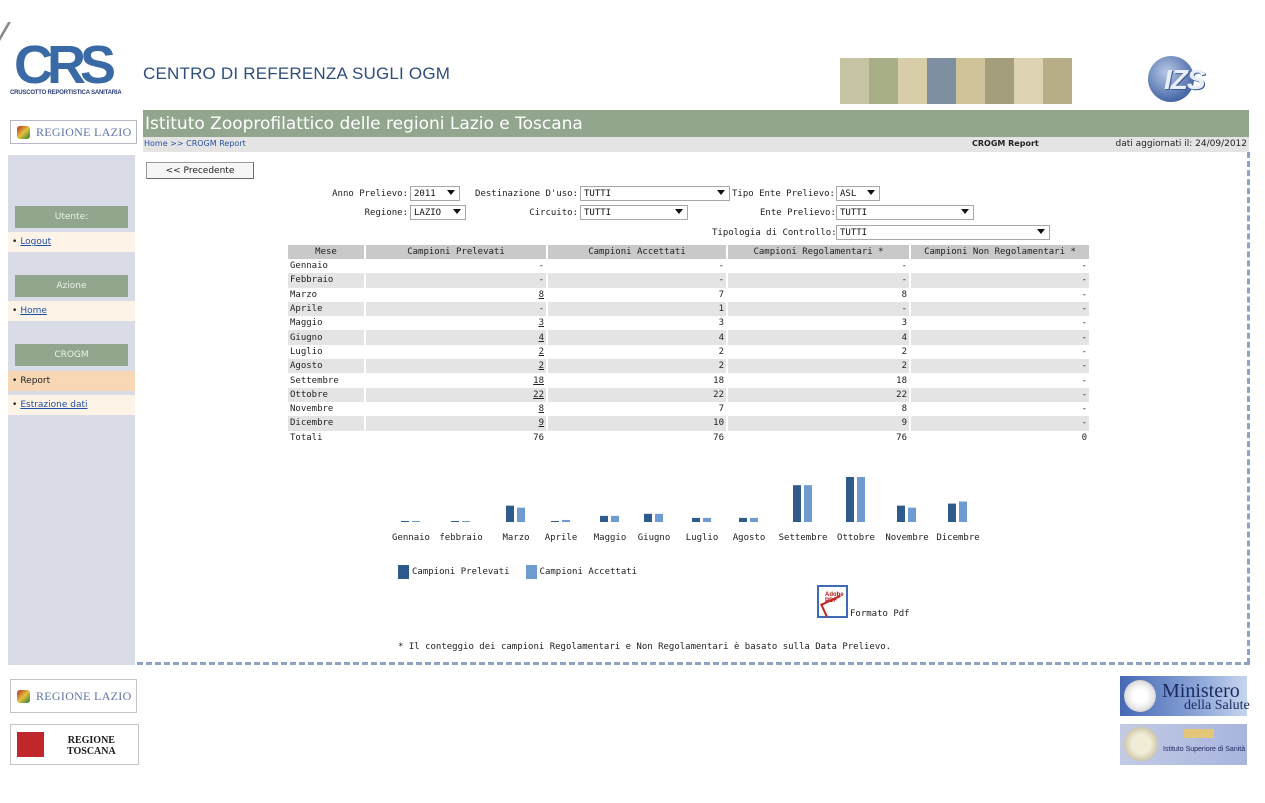  I want to click on izs-logo: IZS, so click(1198, 80).